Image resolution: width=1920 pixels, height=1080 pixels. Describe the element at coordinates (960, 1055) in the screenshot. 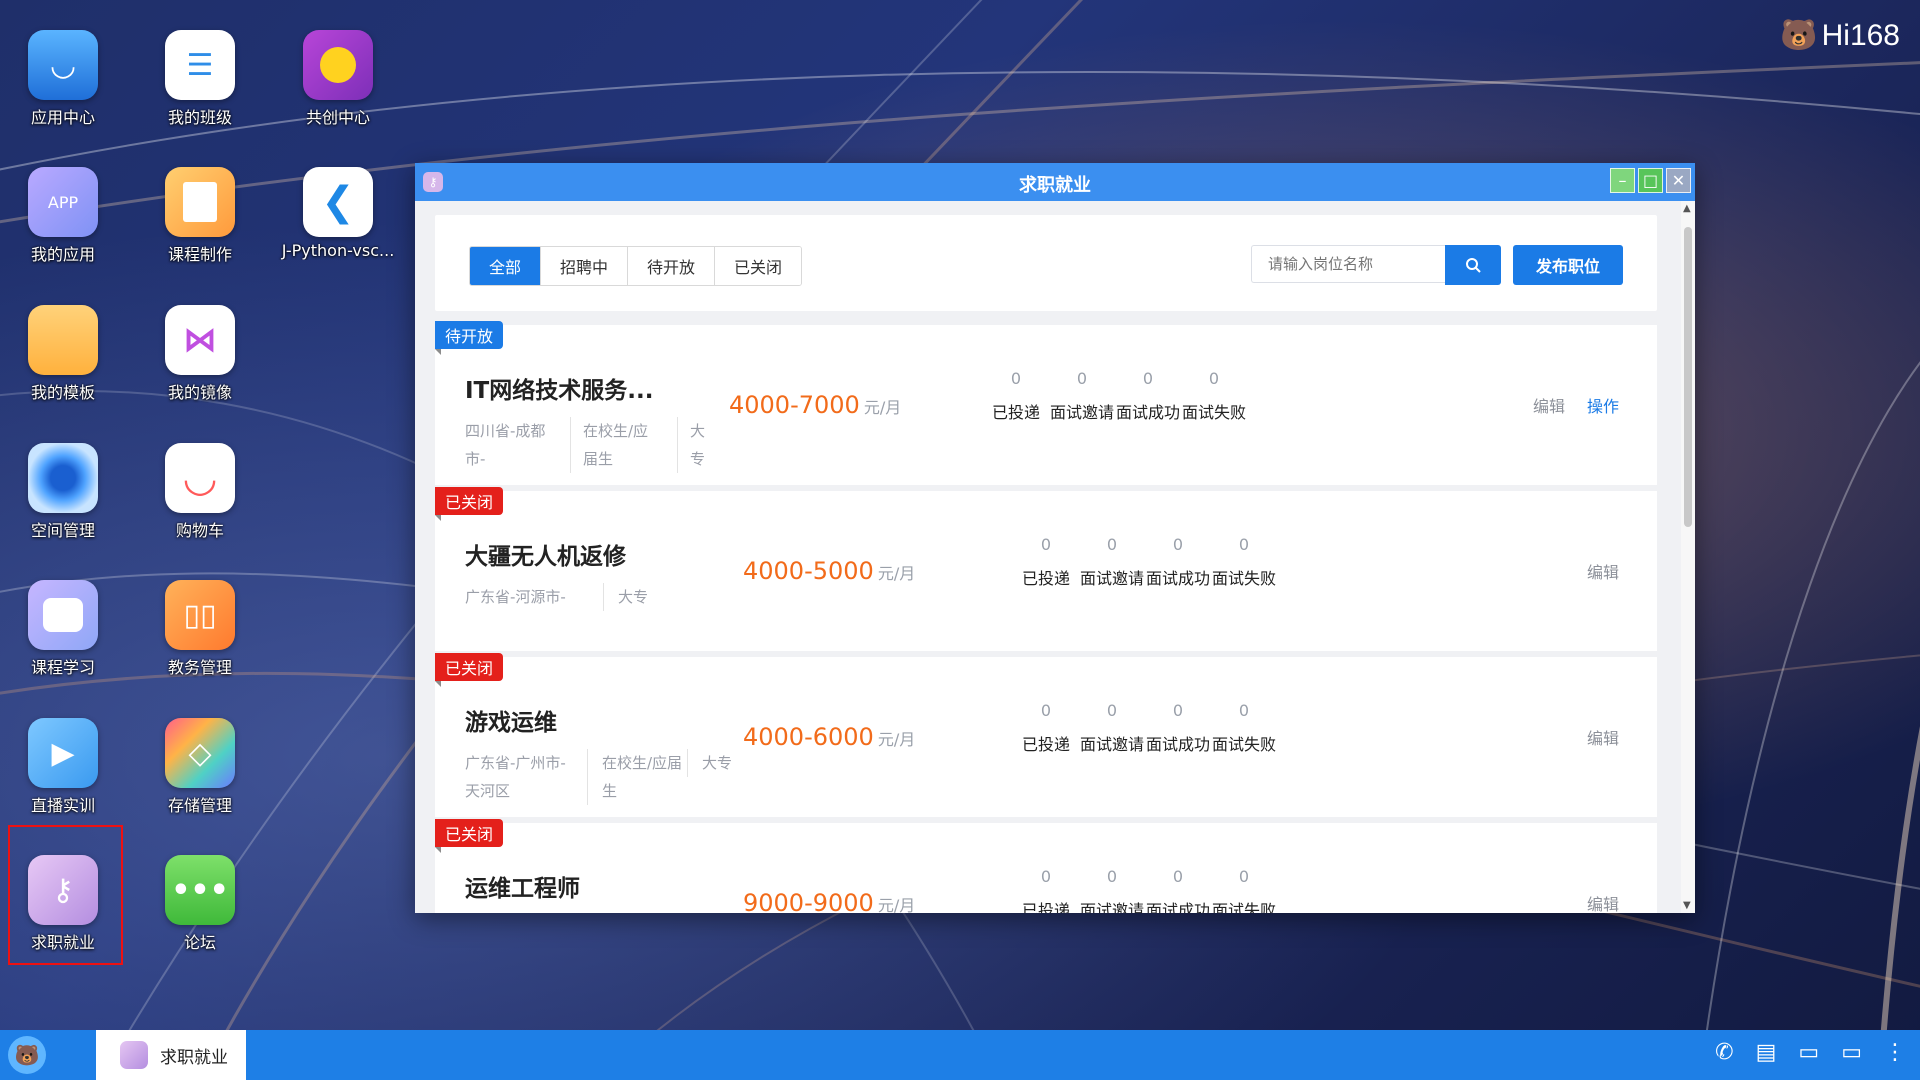

I see `taskbar: 🐻 求职就业 ✆ ▤ ▭ ▭ ⋮` at that location.